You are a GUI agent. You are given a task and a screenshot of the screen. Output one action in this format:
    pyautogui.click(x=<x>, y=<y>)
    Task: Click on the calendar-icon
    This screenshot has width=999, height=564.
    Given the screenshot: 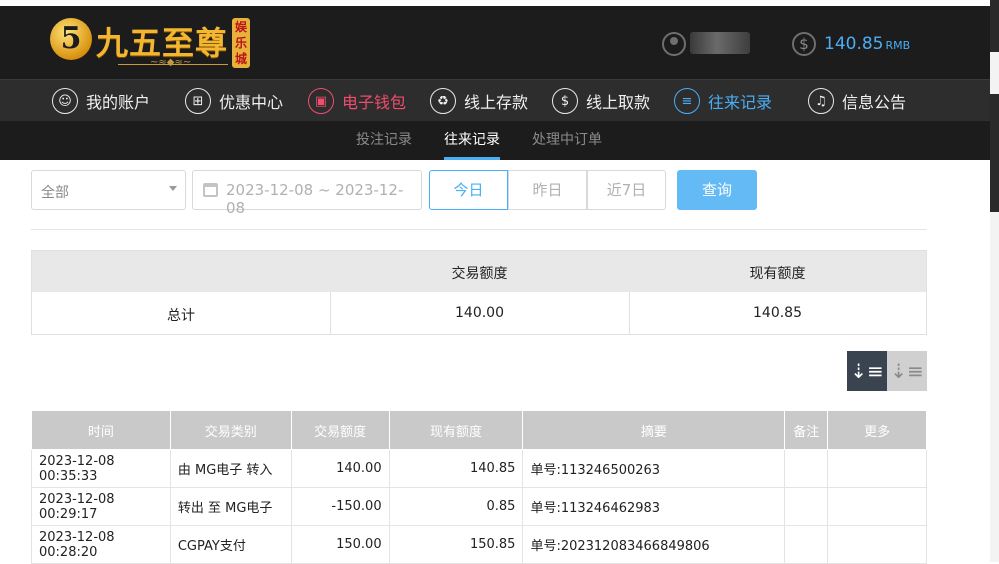 What is the action you would take?
    pyautogui.click(x=210, y=190)
    